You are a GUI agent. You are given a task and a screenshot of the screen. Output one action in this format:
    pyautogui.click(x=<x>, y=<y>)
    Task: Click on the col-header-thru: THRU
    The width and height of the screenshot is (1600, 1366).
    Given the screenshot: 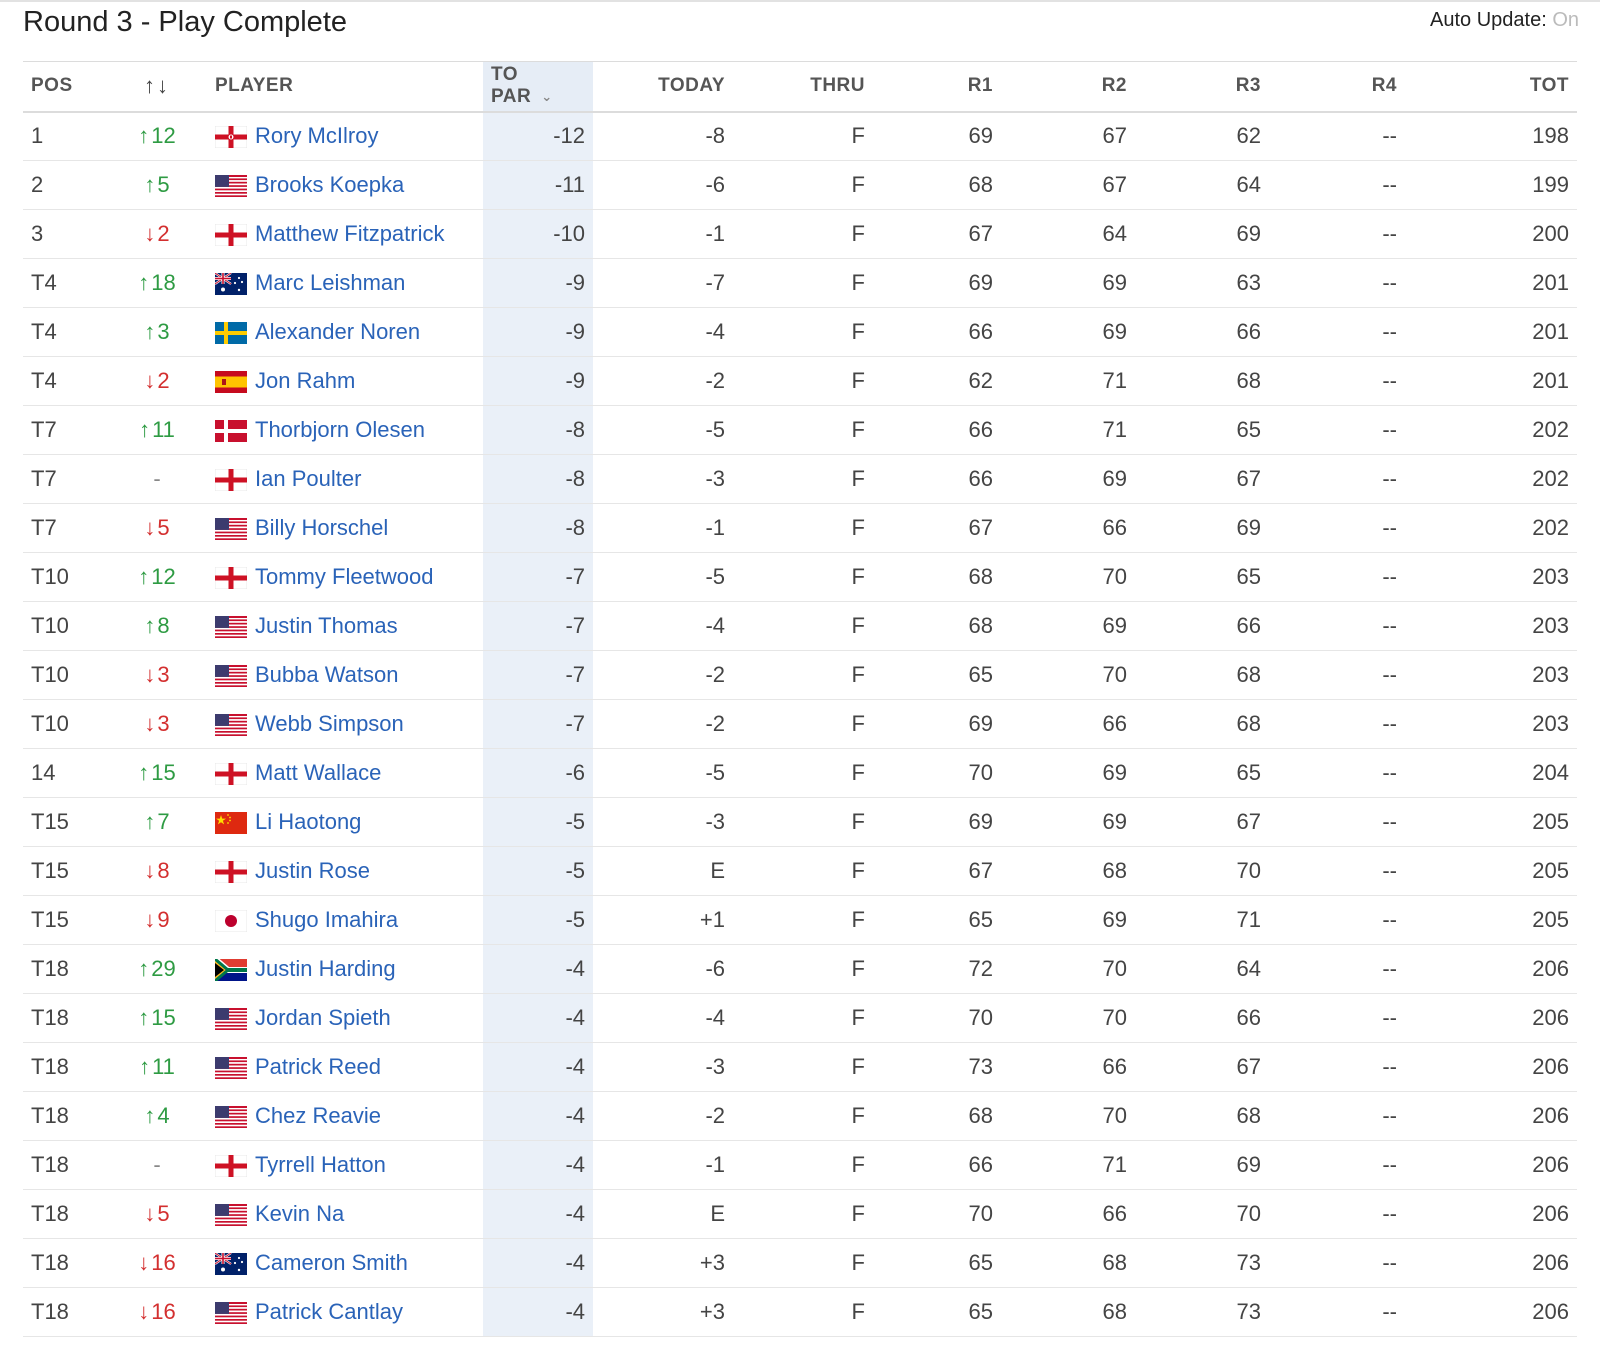 What is the action you would take?
    pyautogui.click(x=803, y=87)
    